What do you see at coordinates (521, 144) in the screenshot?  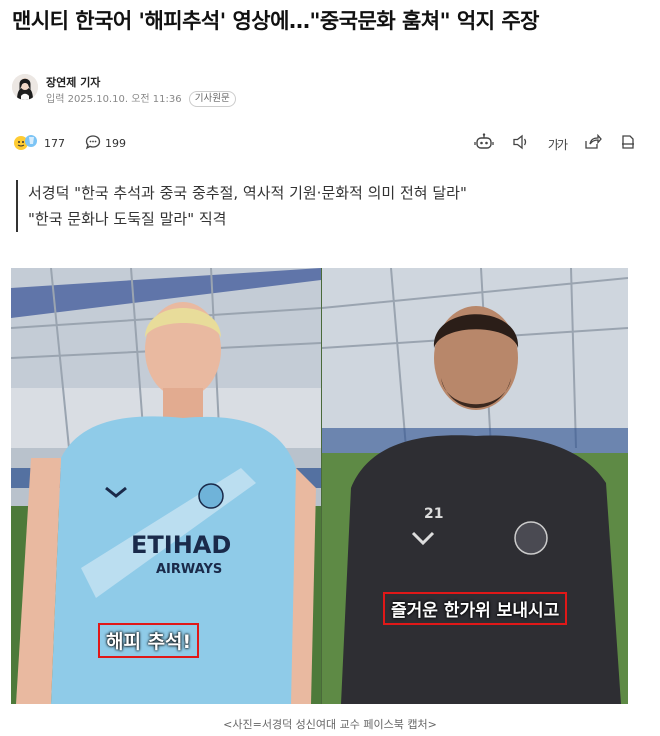 I see `speaker-icon` at bounding box center [521, 144].